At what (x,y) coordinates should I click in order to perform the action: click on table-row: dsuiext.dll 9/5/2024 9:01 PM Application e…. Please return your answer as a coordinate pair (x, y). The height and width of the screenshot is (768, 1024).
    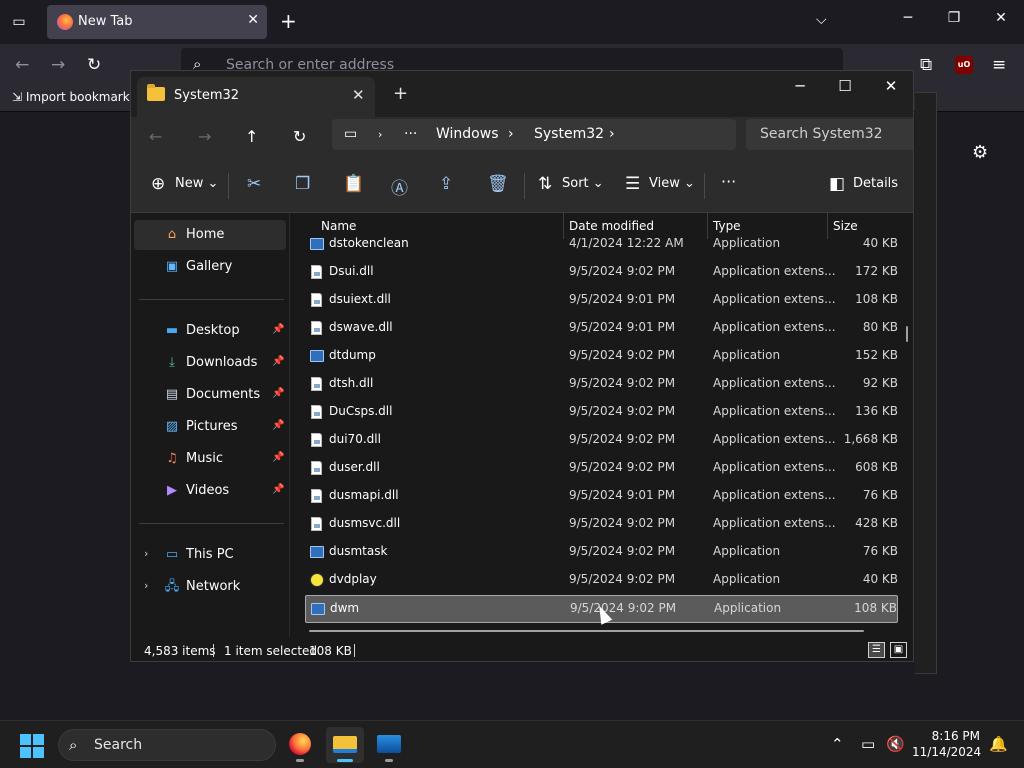
    Looking at the image, I should click on (601, 301).